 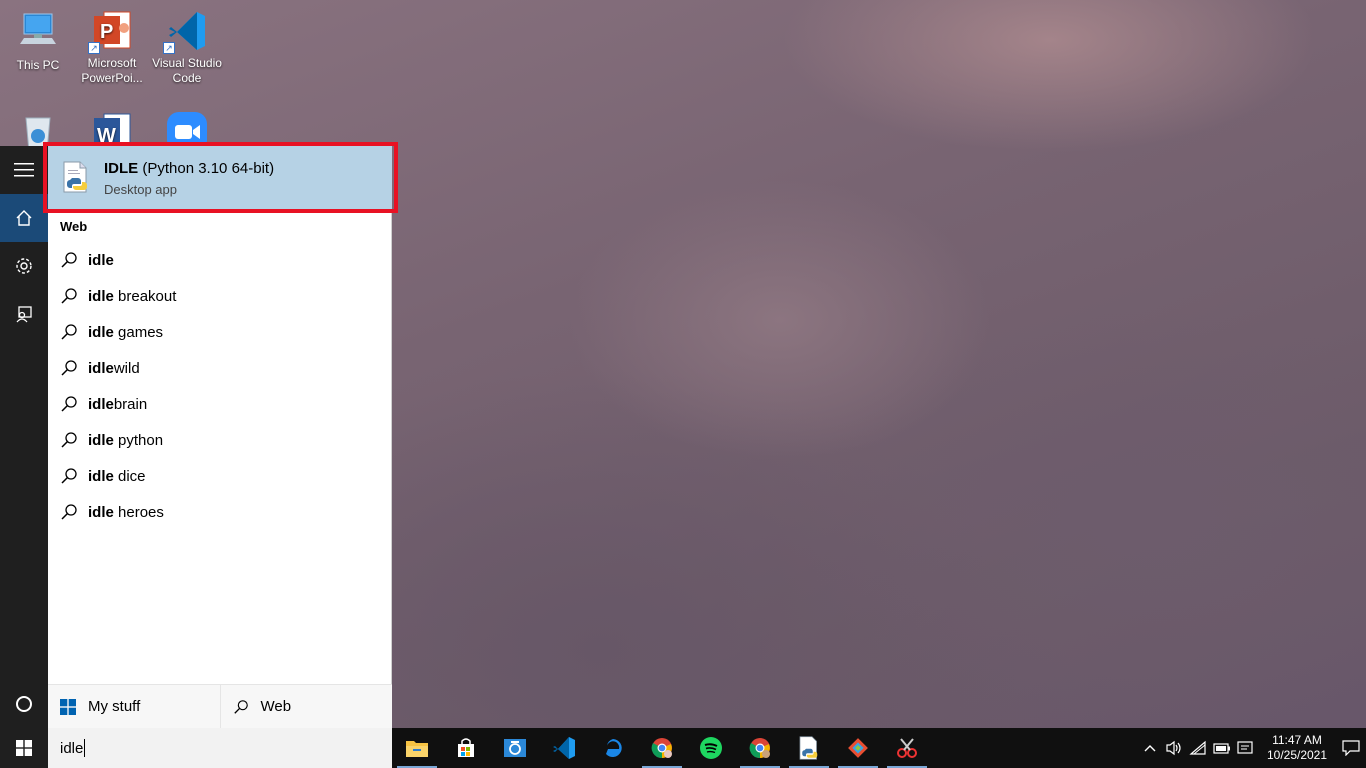 I want to click on volume-icon, so click(x=1173, y=748).